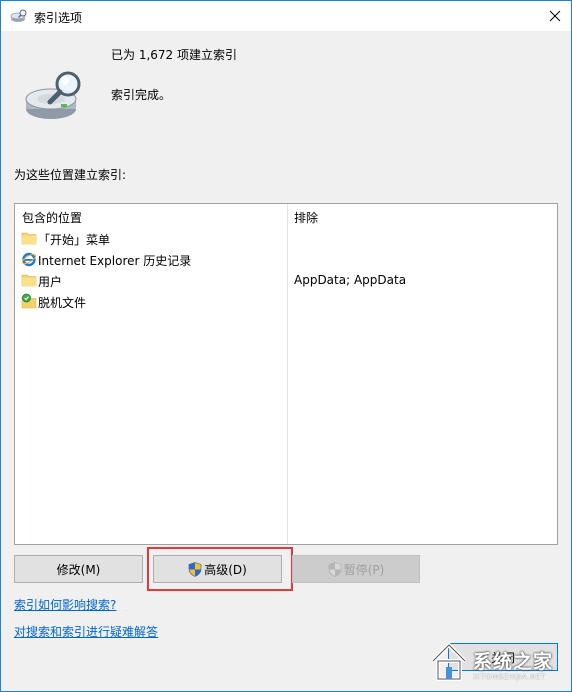 The height and width of the screenshot is (692, 572). I want to click on pause-button: 暂停(P), so click(356, 569).